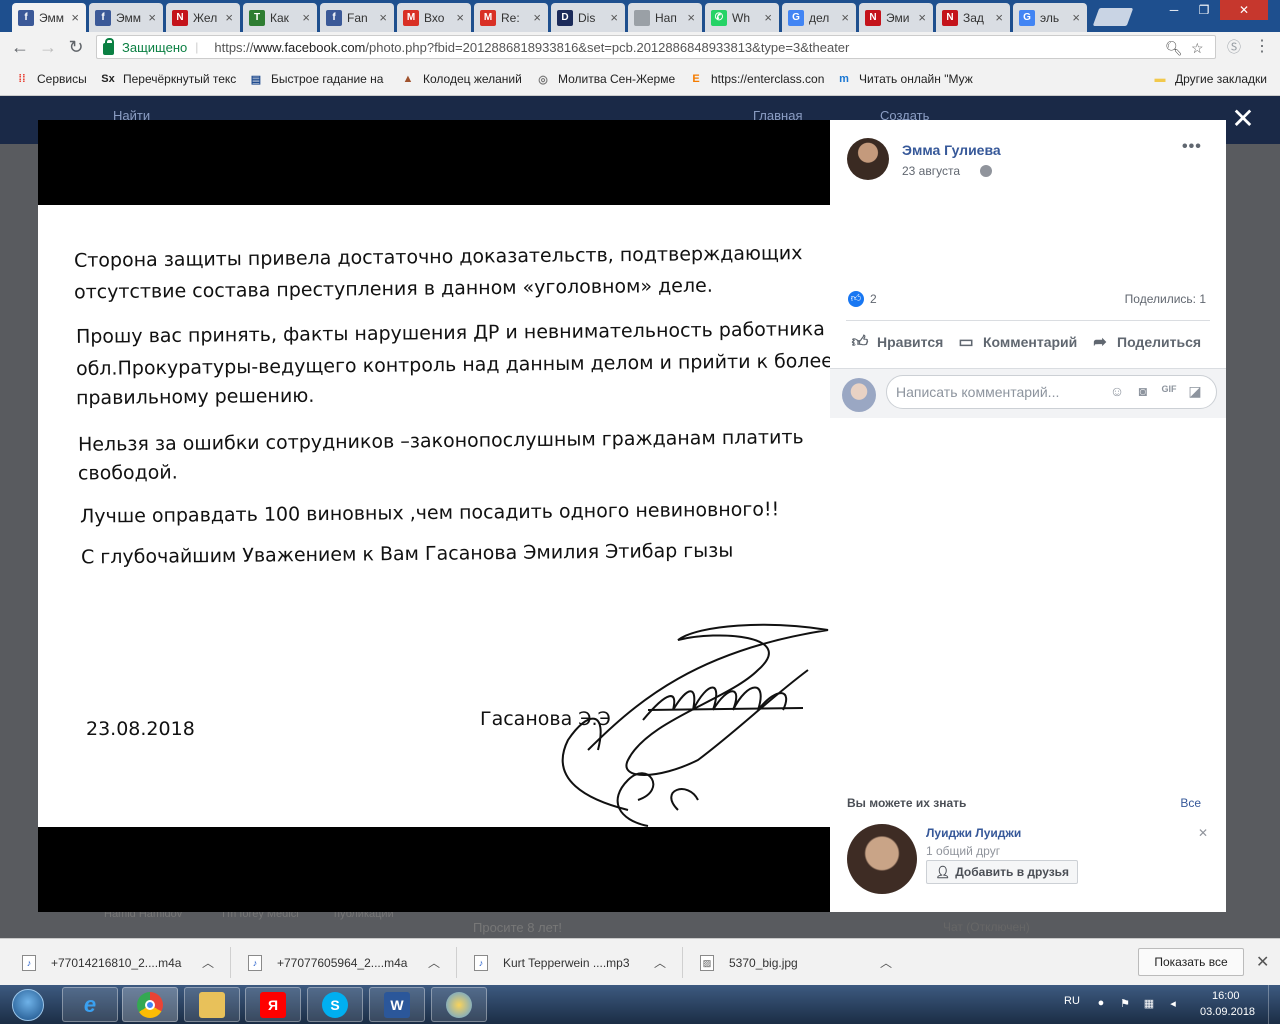  Describe the element at coordinates (1227, 1012) in the screenshot. I see `clock-date: 03.09.2018` at that location.